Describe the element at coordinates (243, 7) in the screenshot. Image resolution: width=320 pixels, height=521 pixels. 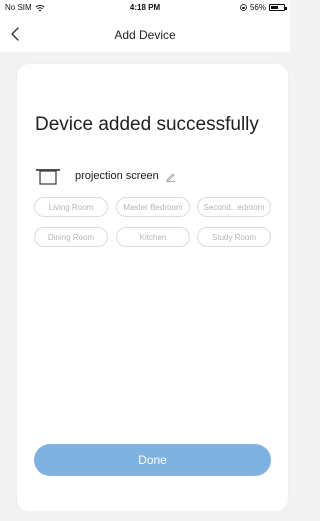
I see `orientation-lock-icon` at that location.